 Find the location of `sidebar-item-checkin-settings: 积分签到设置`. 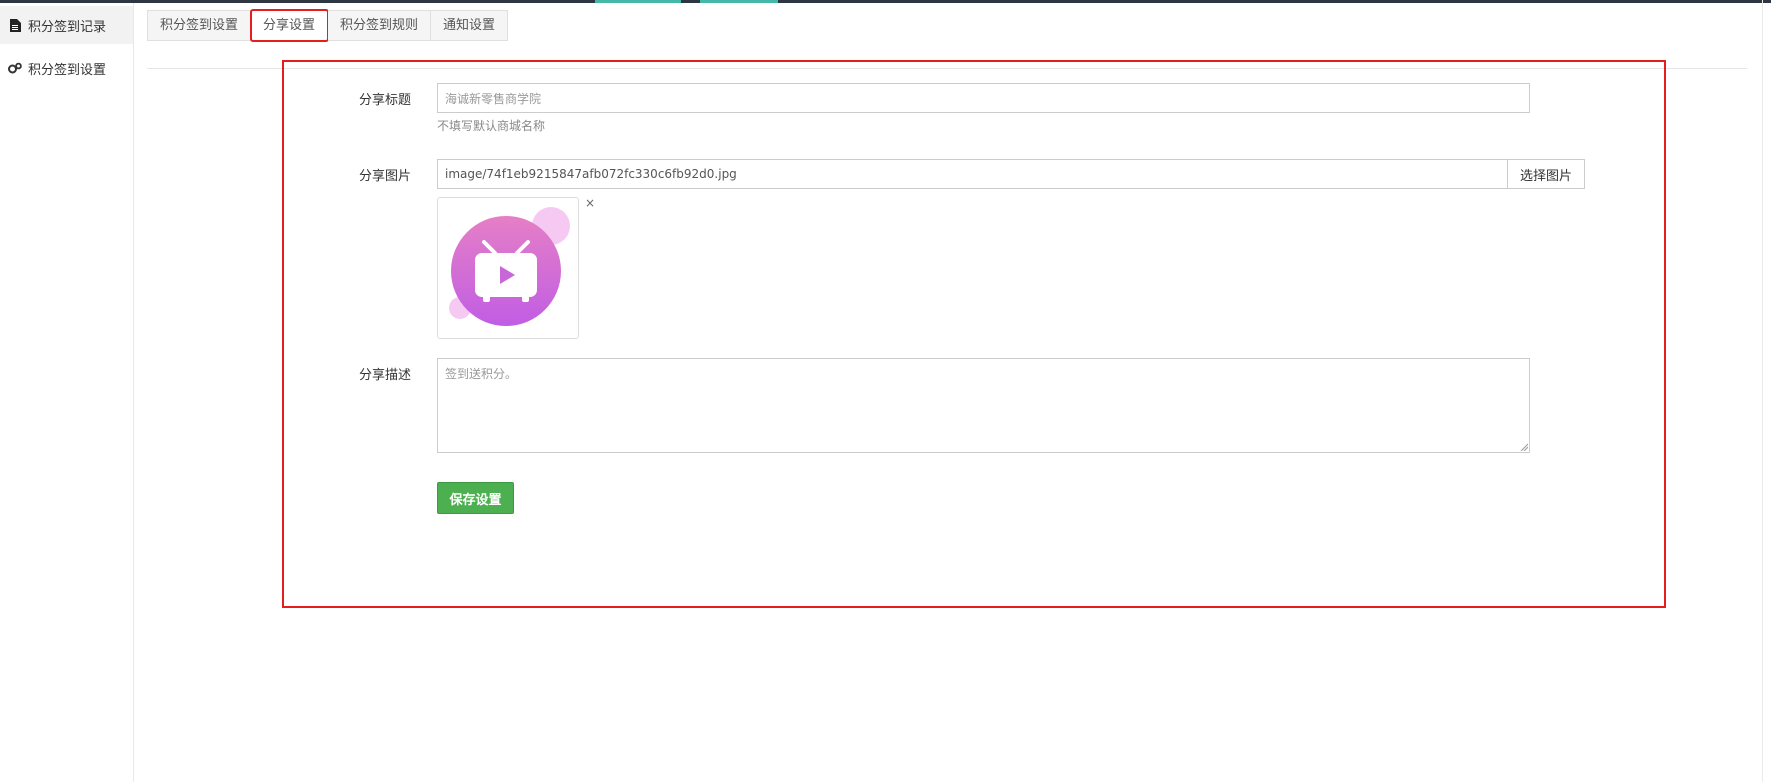

sidebar-item-checkin-settings: 积分签到设置 is located at coordinates (66, 68).